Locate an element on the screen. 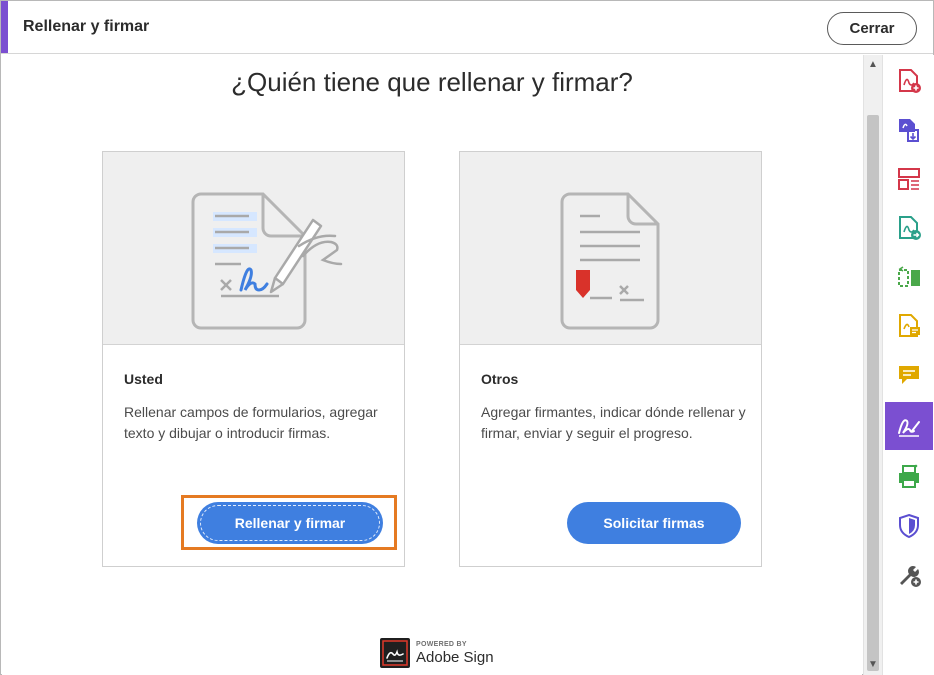 Image resolution: width=934 pixels, height=675 pixels. fill-and-sign-button: Rellenar y firmar is located at coordinates (290, 523).